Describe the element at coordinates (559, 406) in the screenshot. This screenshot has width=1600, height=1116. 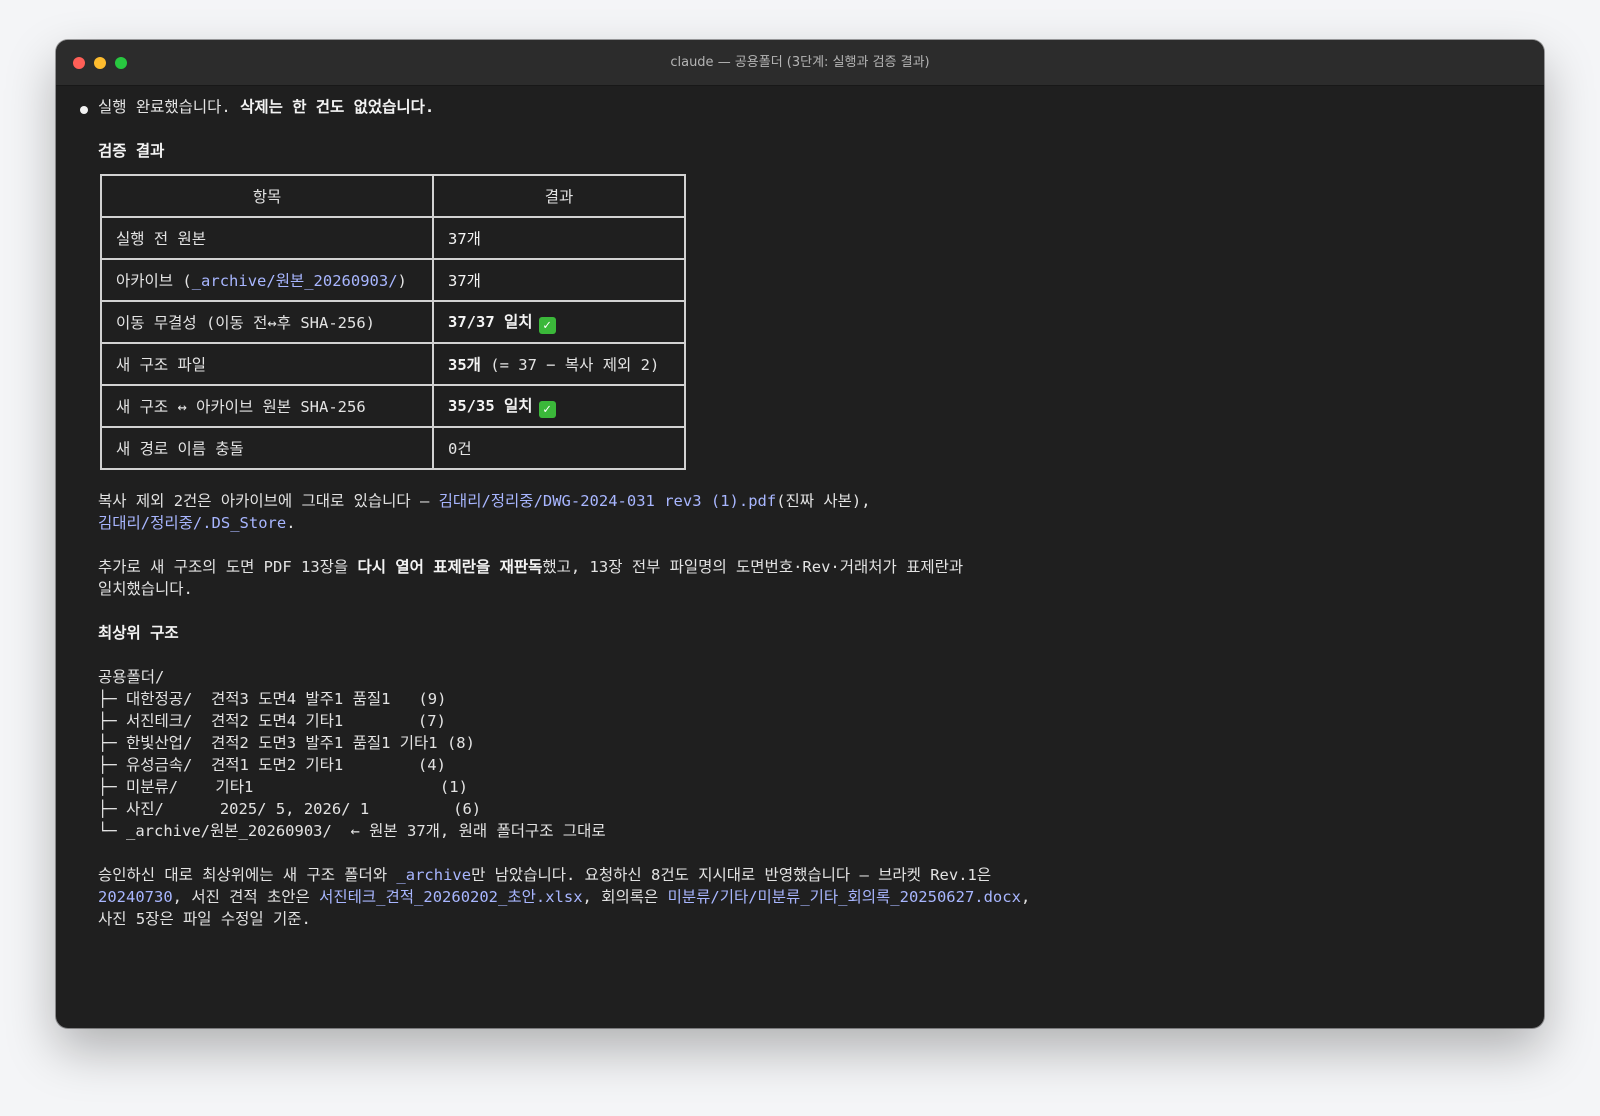
I see `row-result: 35/35 일치 ✓` at that location.